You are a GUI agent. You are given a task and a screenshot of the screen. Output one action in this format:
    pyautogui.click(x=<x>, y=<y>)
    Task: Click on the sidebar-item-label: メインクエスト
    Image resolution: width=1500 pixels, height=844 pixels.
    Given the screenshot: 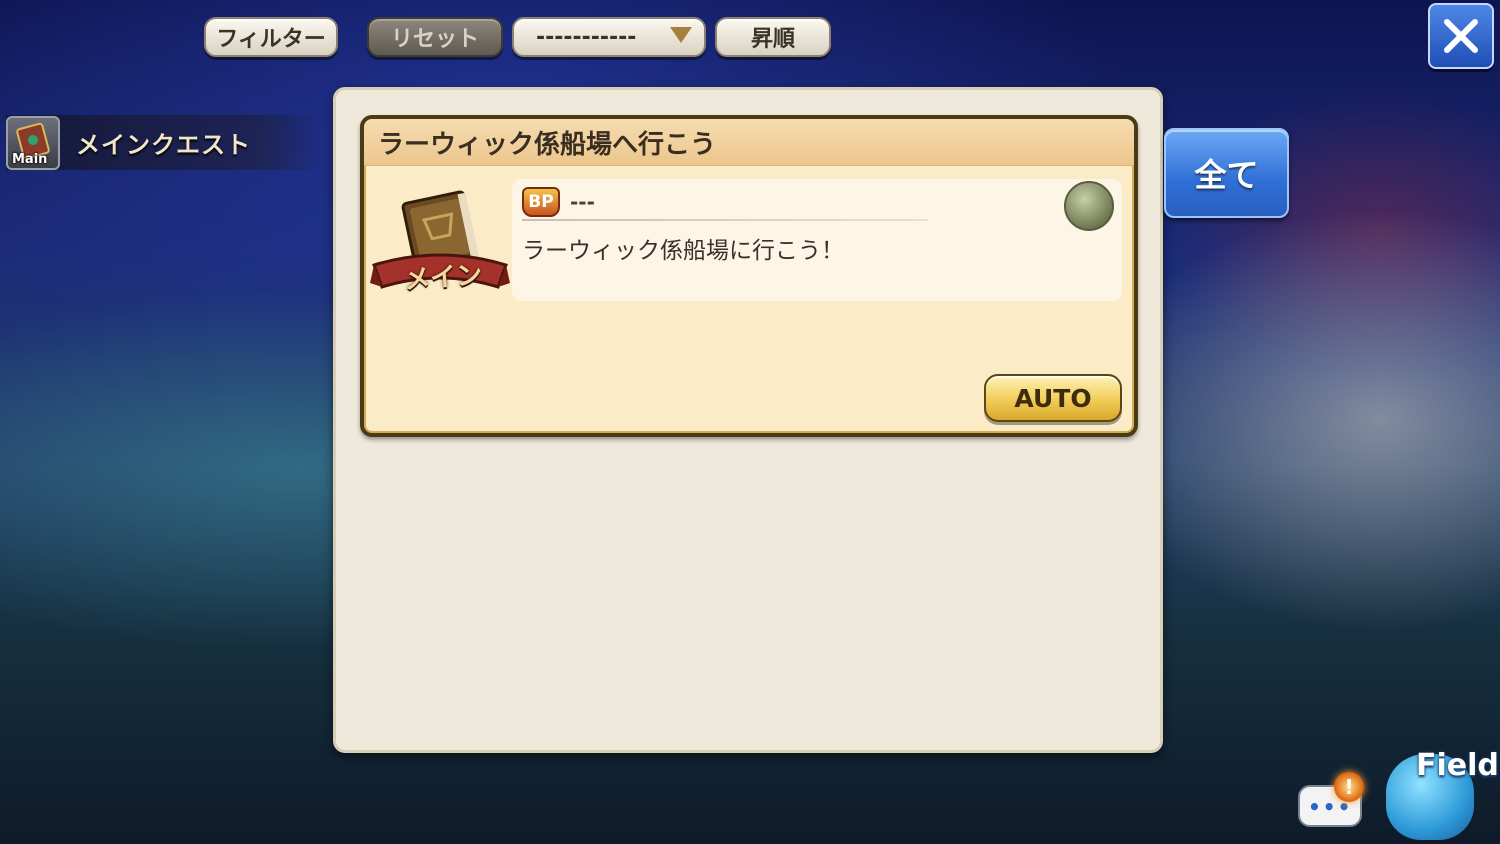 What is the action you would take?
    pyautogui.click(x=163, y=145)
    